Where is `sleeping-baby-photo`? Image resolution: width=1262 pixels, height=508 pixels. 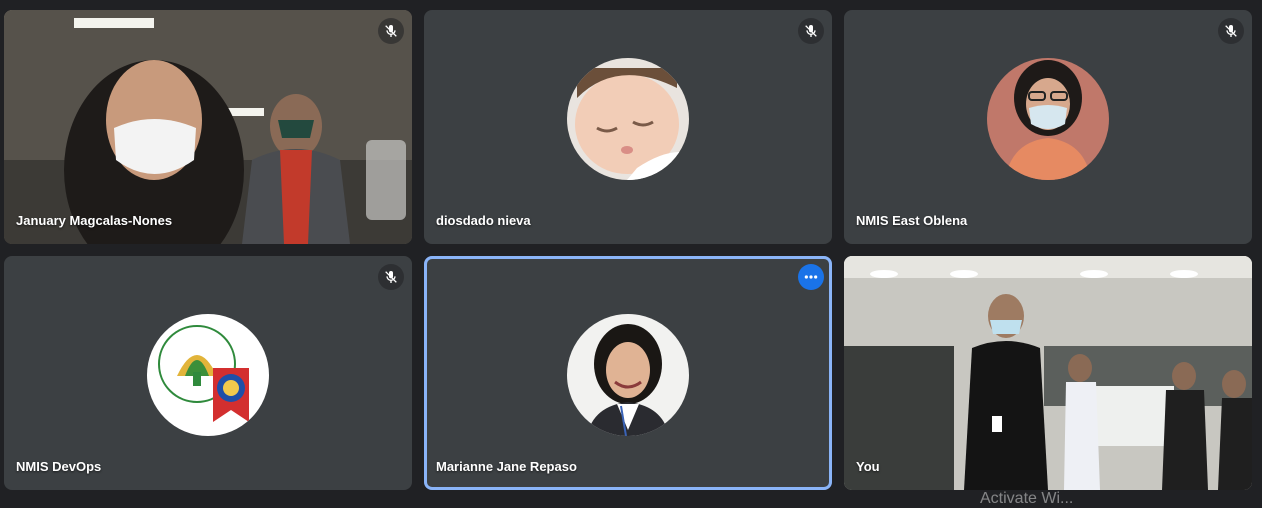
sleeping-baby-photo is located at coordinates (628, 119).